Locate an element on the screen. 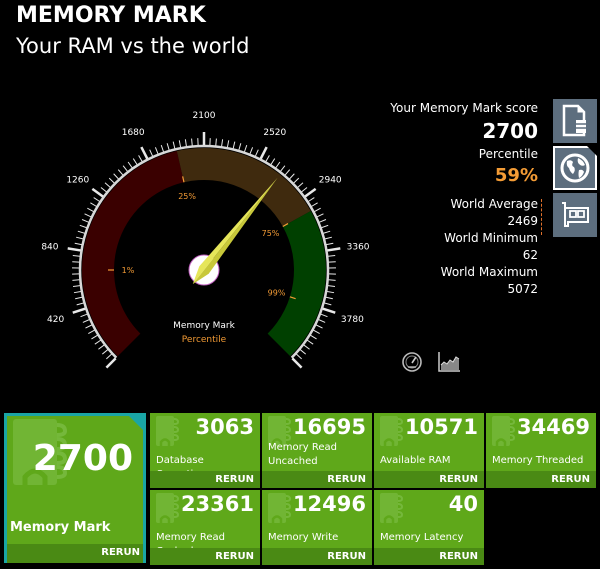 The width and height of the screenshot is (600, 569). tile-memory-read-uncached: 16695 Memory Read Uncached RERUN is located at coordinates (317, 450).